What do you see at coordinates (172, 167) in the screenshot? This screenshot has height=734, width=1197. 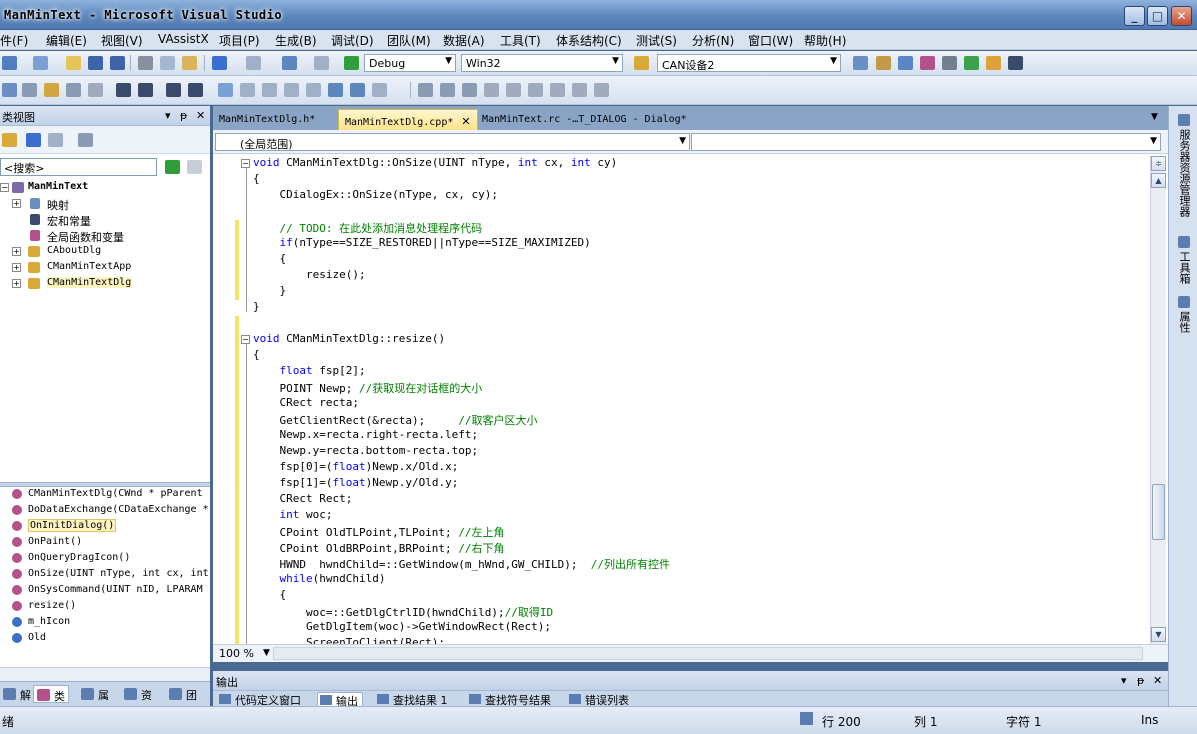 I see `search-go-icon` at bounding box center [172, 167].